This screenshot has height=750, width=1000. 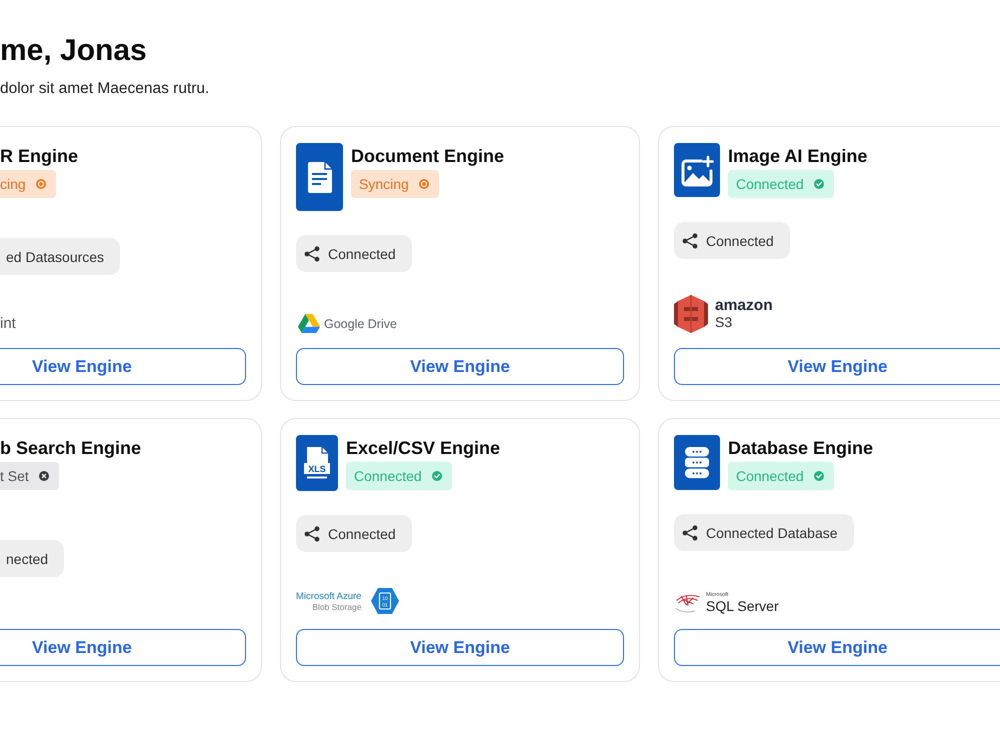 What do you see at coordinates (688, 603) in the screenshot?
I see `swoosh-logo-icon` at bounding box center [688, 603].